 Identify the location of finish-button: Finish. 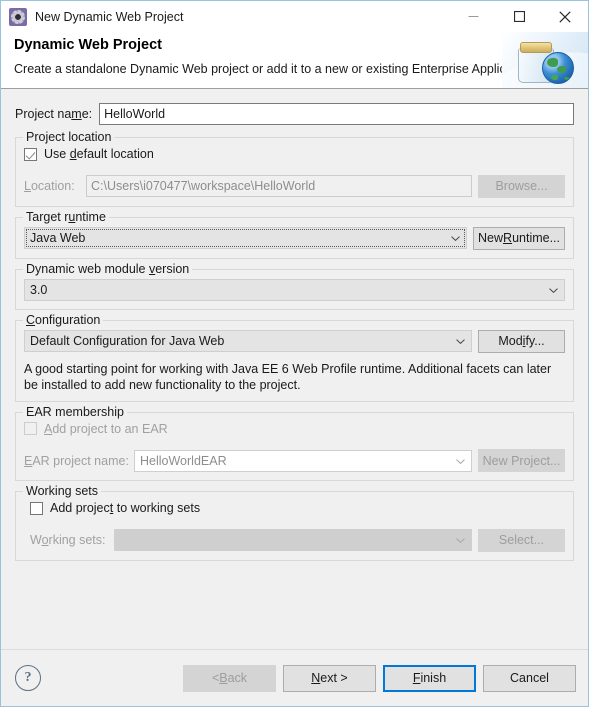
(429, 678).